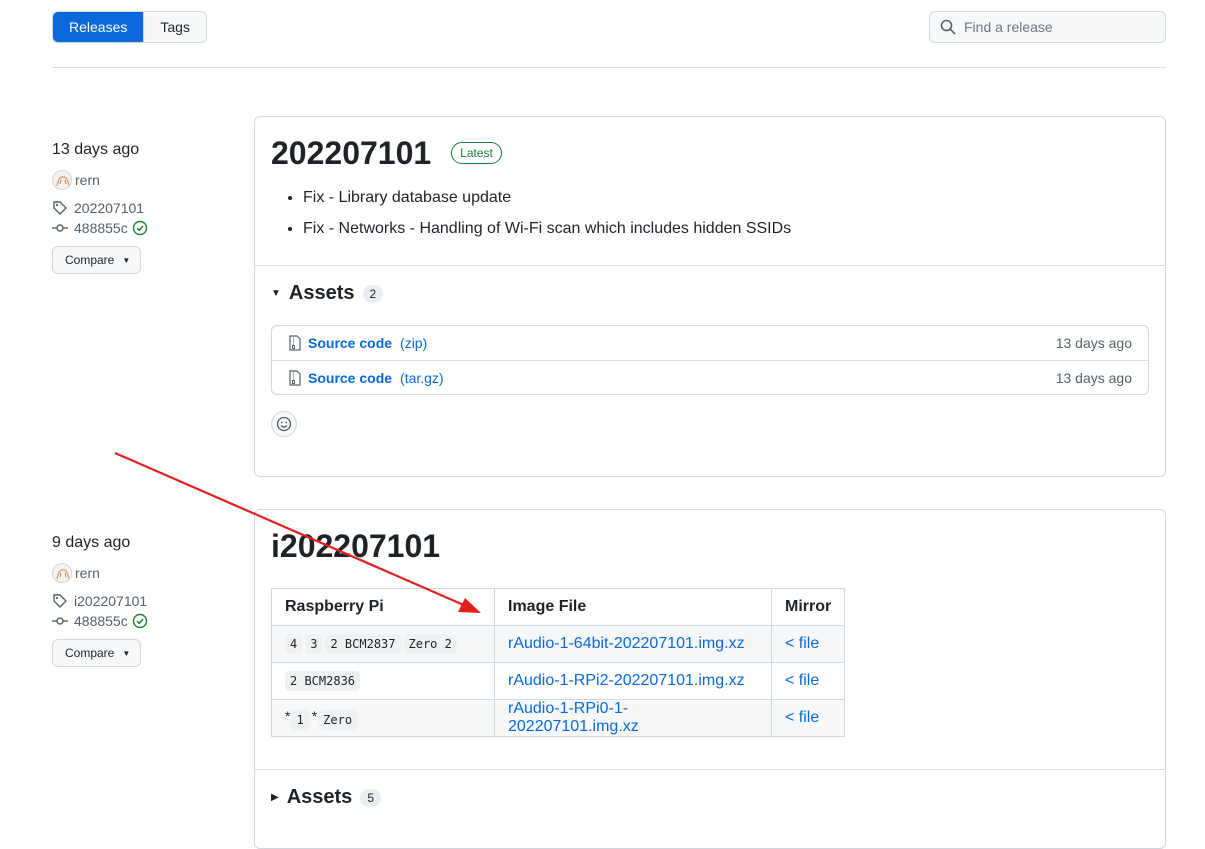 The width and height of the screenshot is (1205, 849). What do you see at coordinates (808, 607) in the screenshot?
I see `table-header: Mirror` at bounding box center [808, 607].